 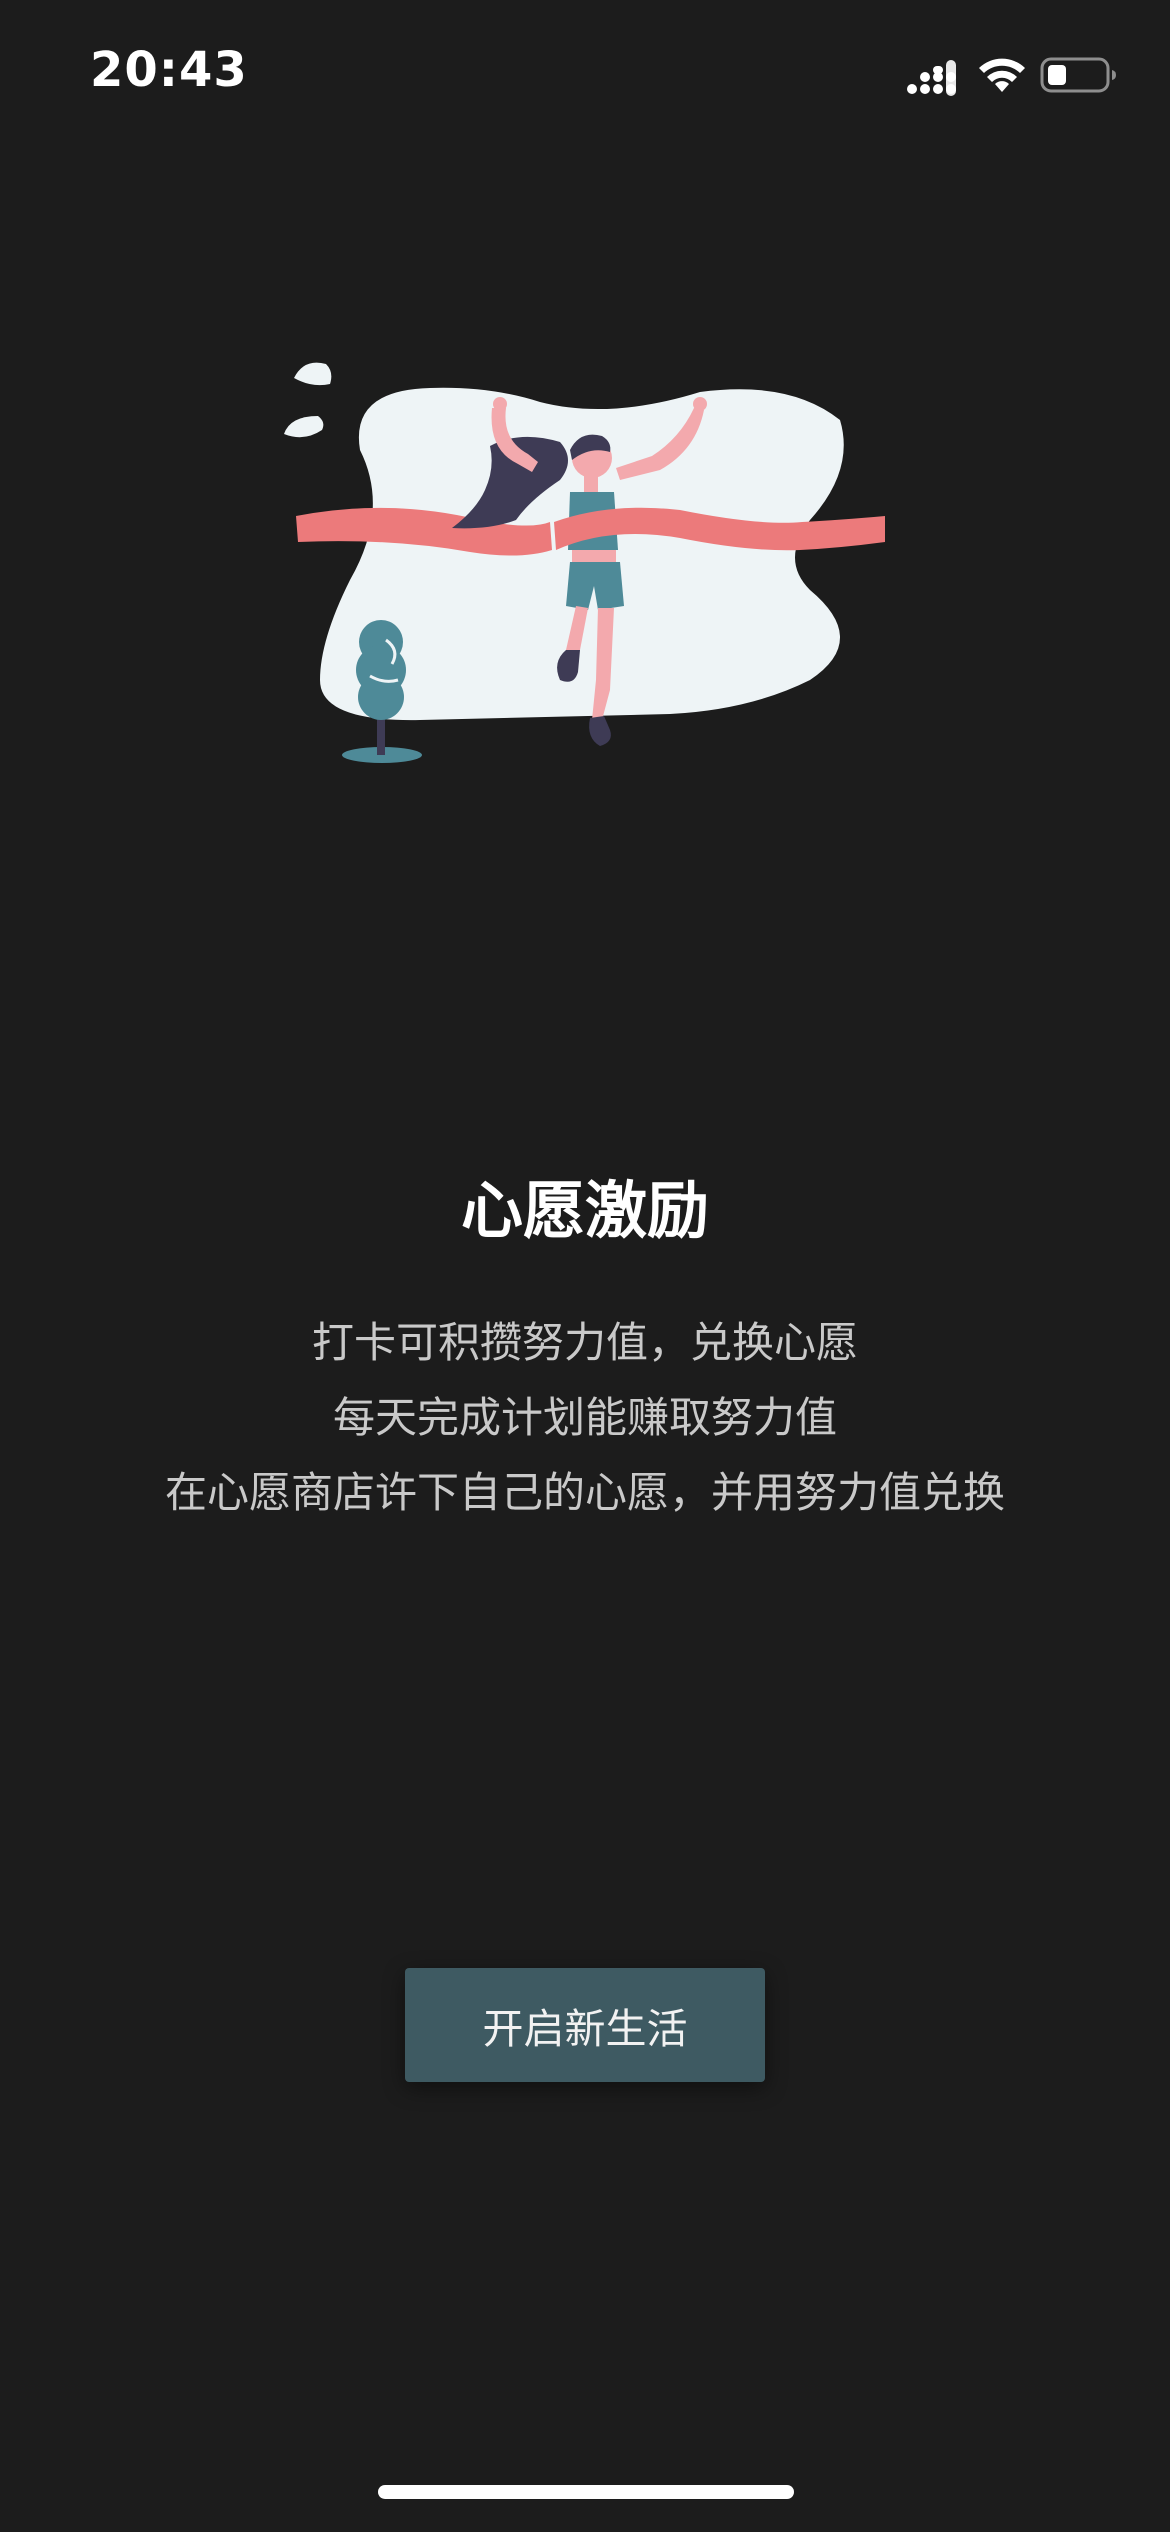 I want to click on signal-icon, so click(x=931, y=78).